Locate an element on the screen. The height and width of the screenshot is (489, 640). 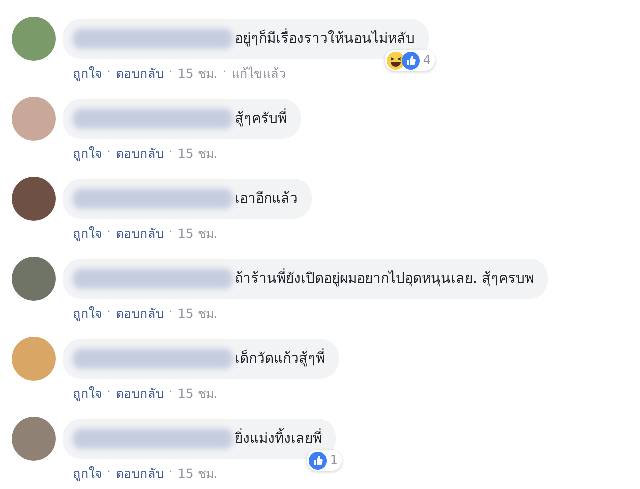
comment-text: ถ้าร้านพี่ยังเปิดอยู่ผมอยากไปอุดหนุนเลย. สุ้ๆครบพ is located at coordinates (384, 278).